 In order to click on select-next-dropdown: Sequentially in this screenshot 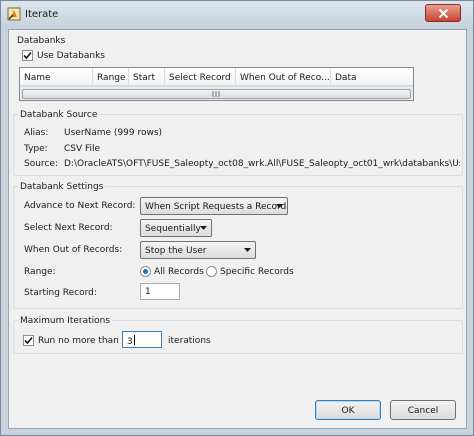, I will do `click(176, 228)`.